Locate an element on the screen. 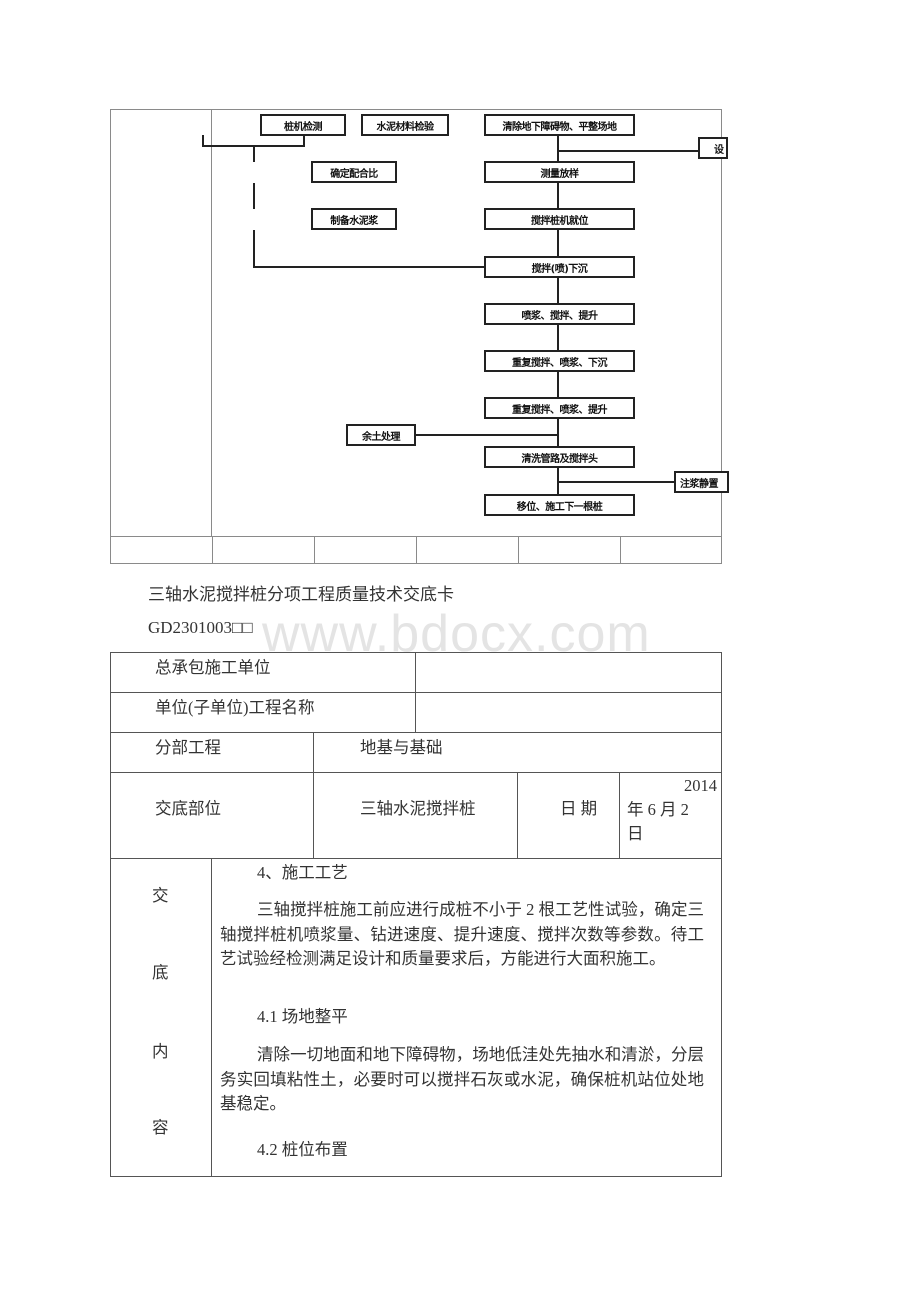  date-month-day: 年 6 月 2 is located at coordinates (658, 809).